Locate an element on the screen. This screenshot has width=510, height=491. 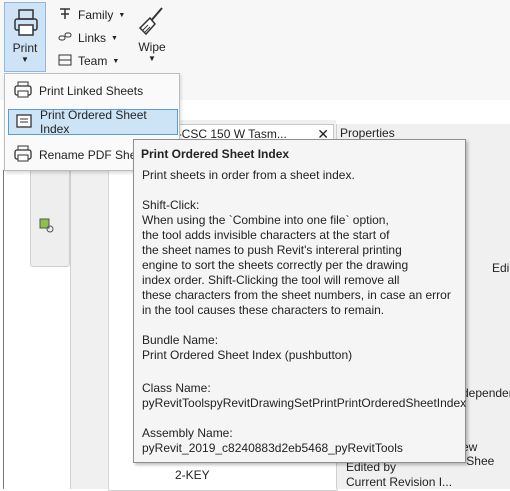
tooltip-class-label: Class Name: is located at coordinates (176, 388).